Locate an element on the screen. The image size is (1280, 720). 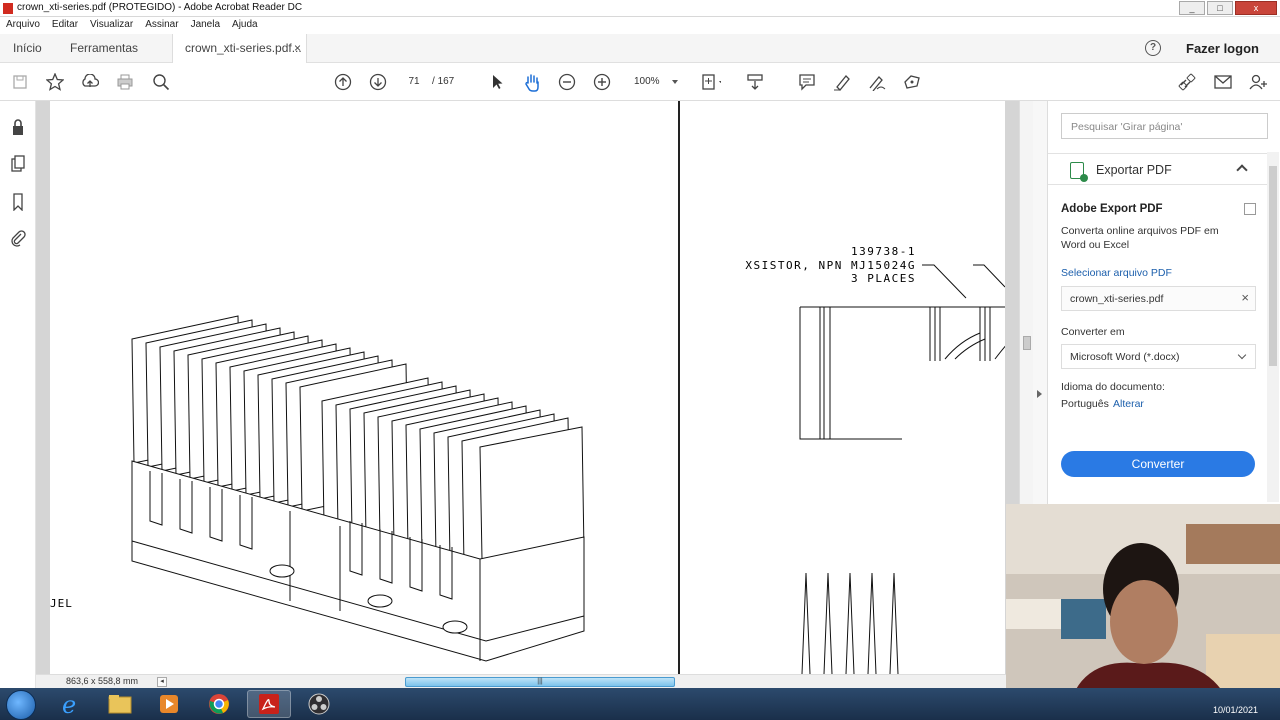
export-pdf-header: Exportar PDF is located at coordinates (1158, 169).